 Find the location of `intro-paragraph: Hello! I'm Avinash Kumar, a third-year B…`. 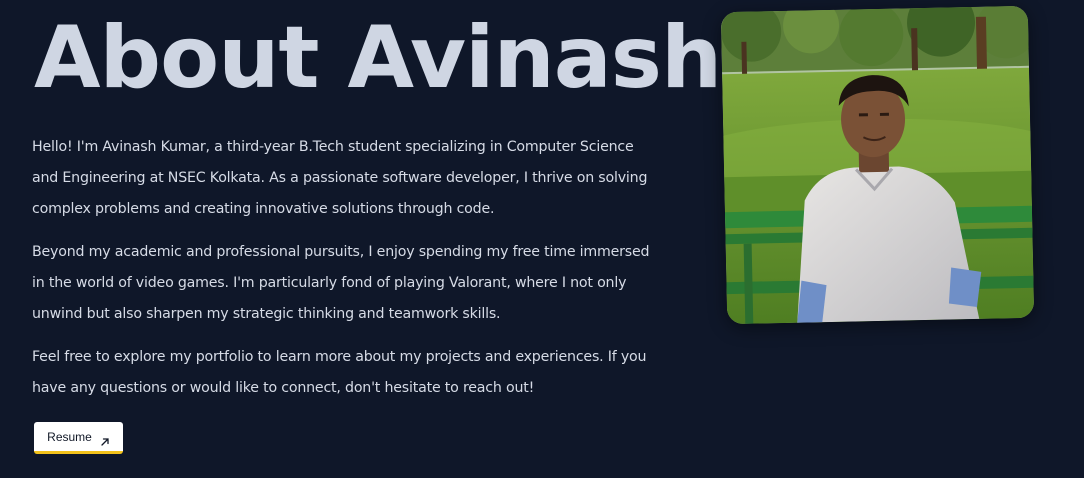

intro-paragraph: Hello! I'm Avinash Kumar, a third-year B… is located at coordinates (340, 178).